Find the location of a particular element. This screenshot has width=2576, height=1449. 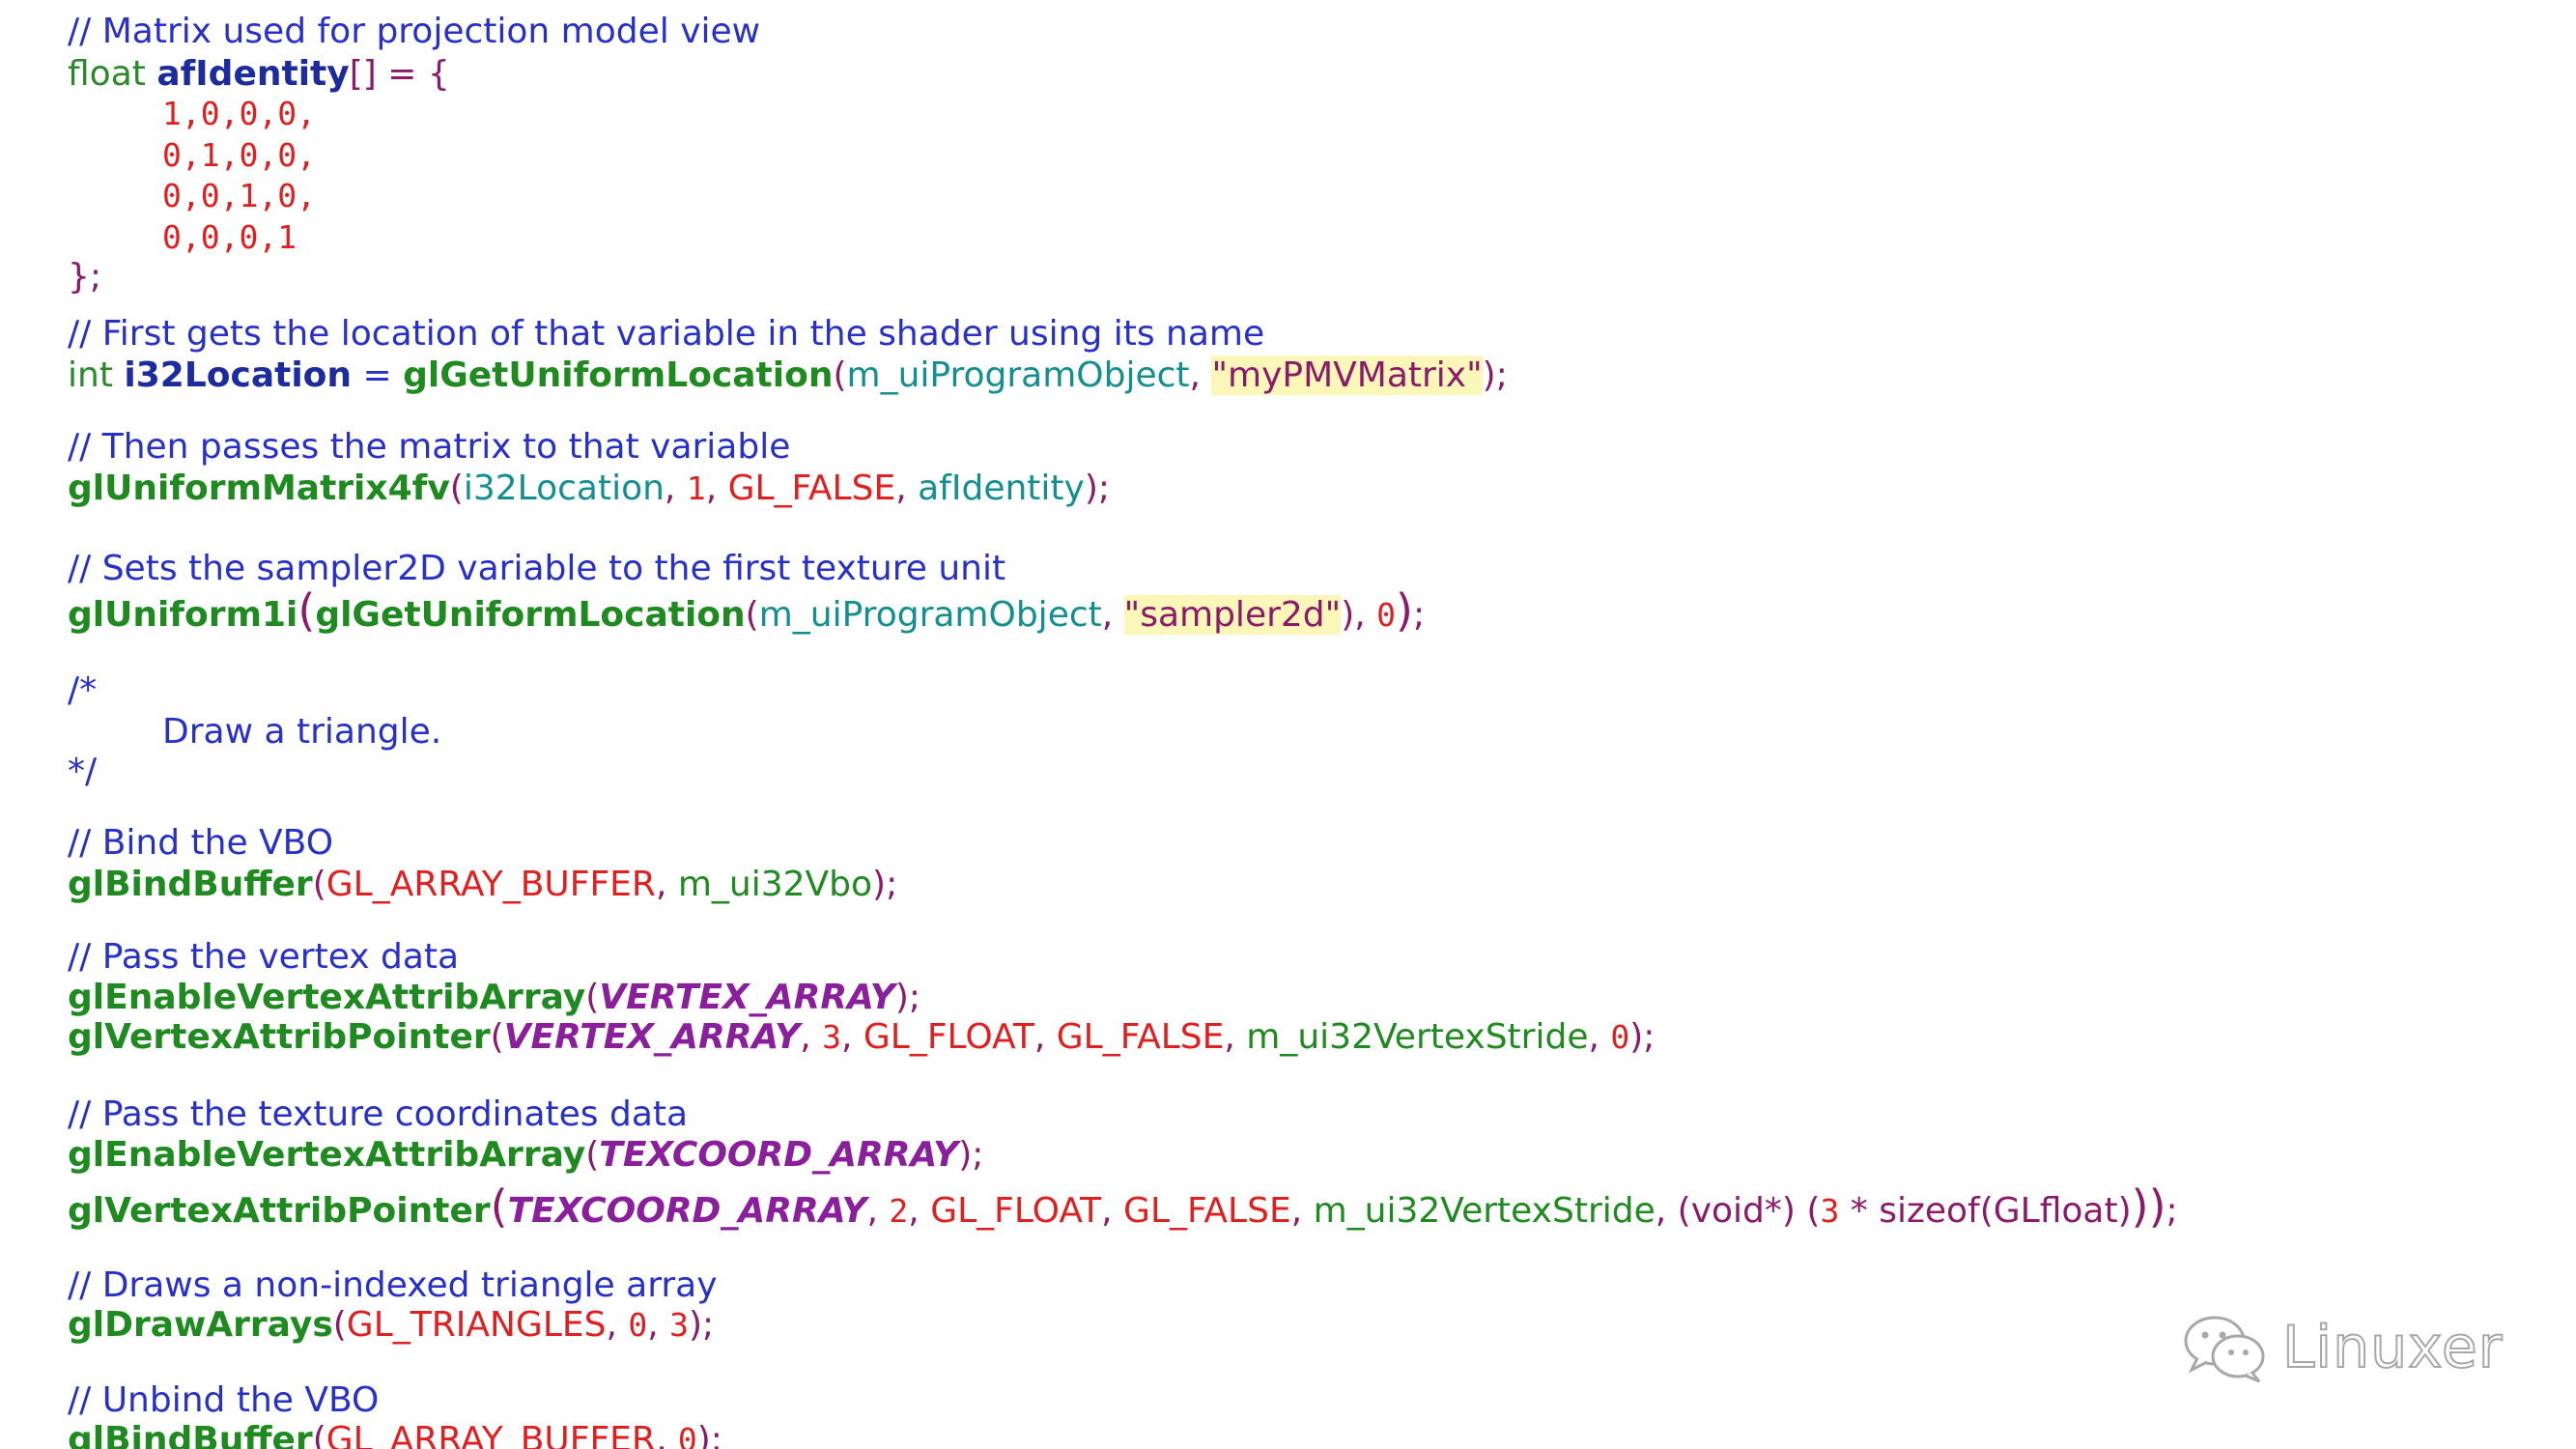

code-token: 1,0,0,0, is located at coordinates (239, 113).